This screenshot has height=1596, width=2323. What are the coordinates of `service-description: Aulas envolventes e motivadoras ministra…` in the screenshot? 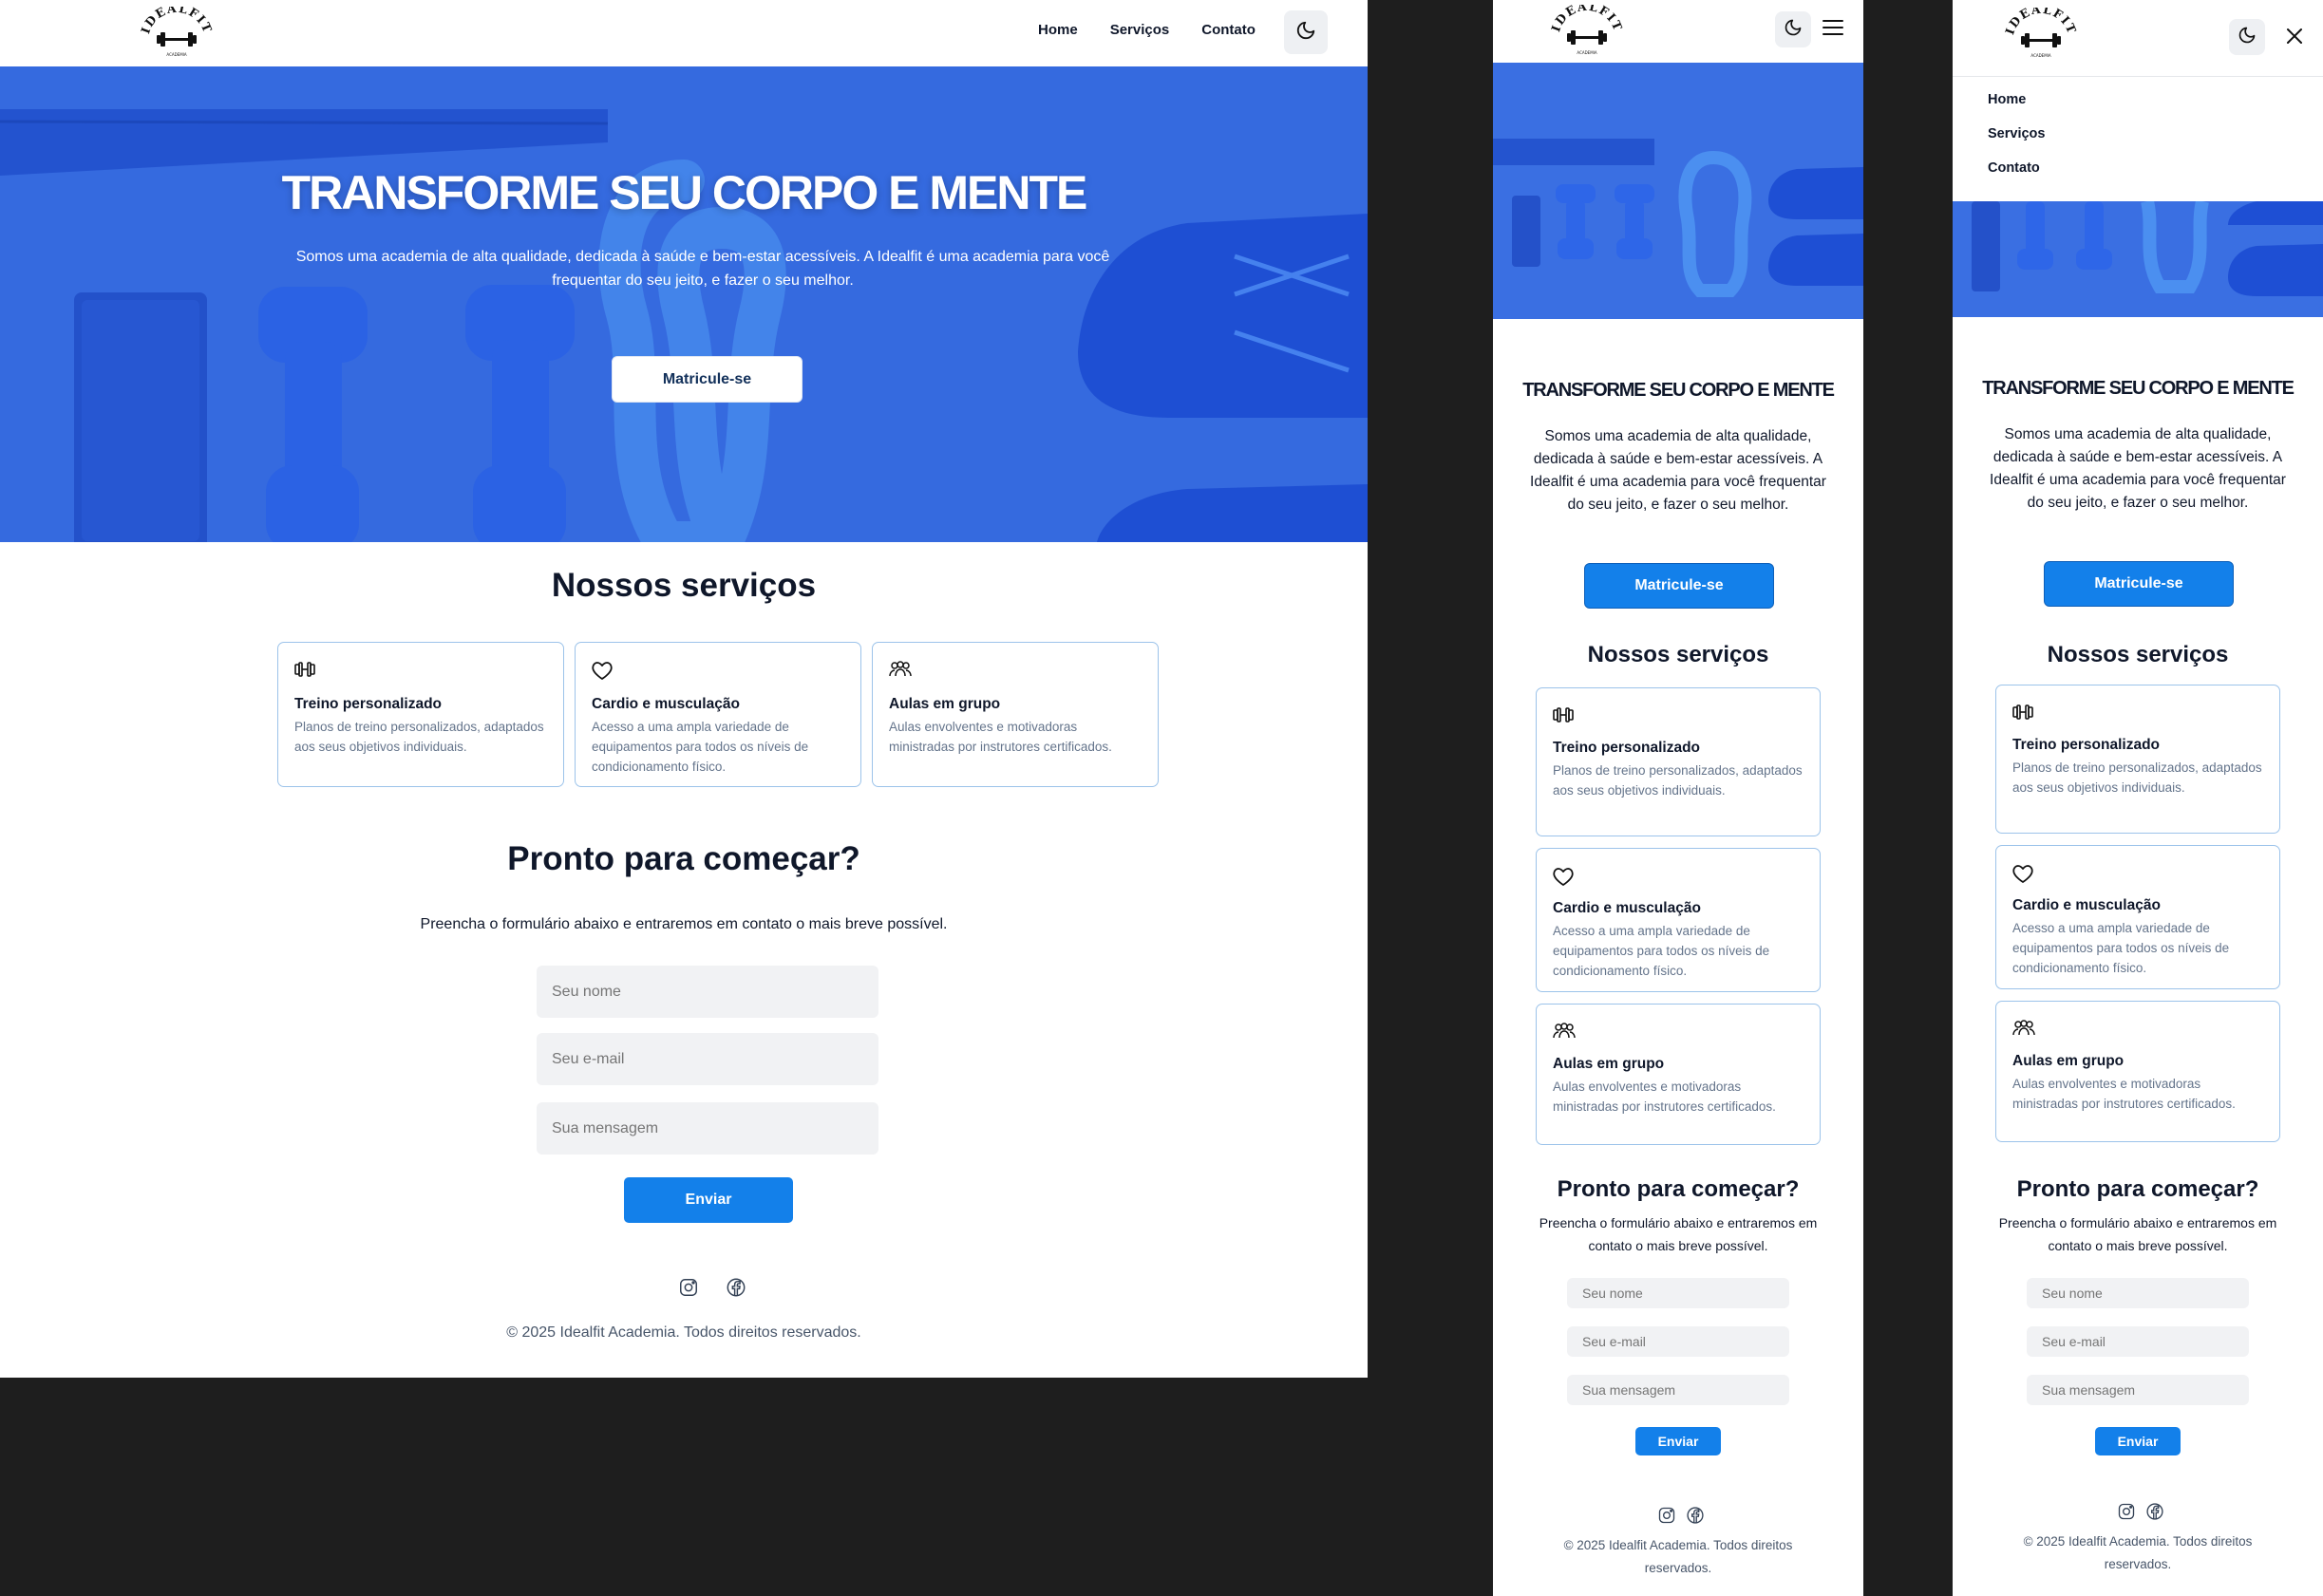 It's located at (2124, 1094).